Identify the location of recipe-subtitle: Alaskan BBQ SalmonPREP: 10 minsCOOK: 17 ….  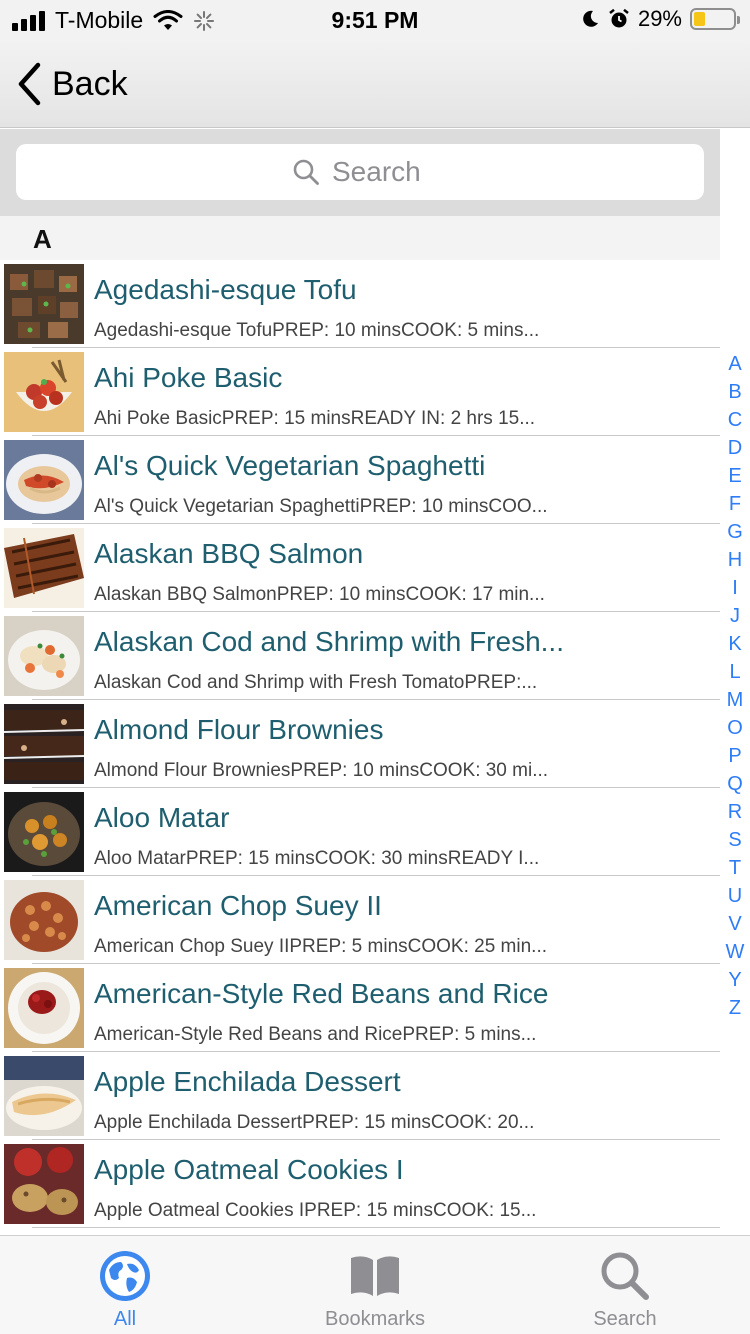
(319, 594).